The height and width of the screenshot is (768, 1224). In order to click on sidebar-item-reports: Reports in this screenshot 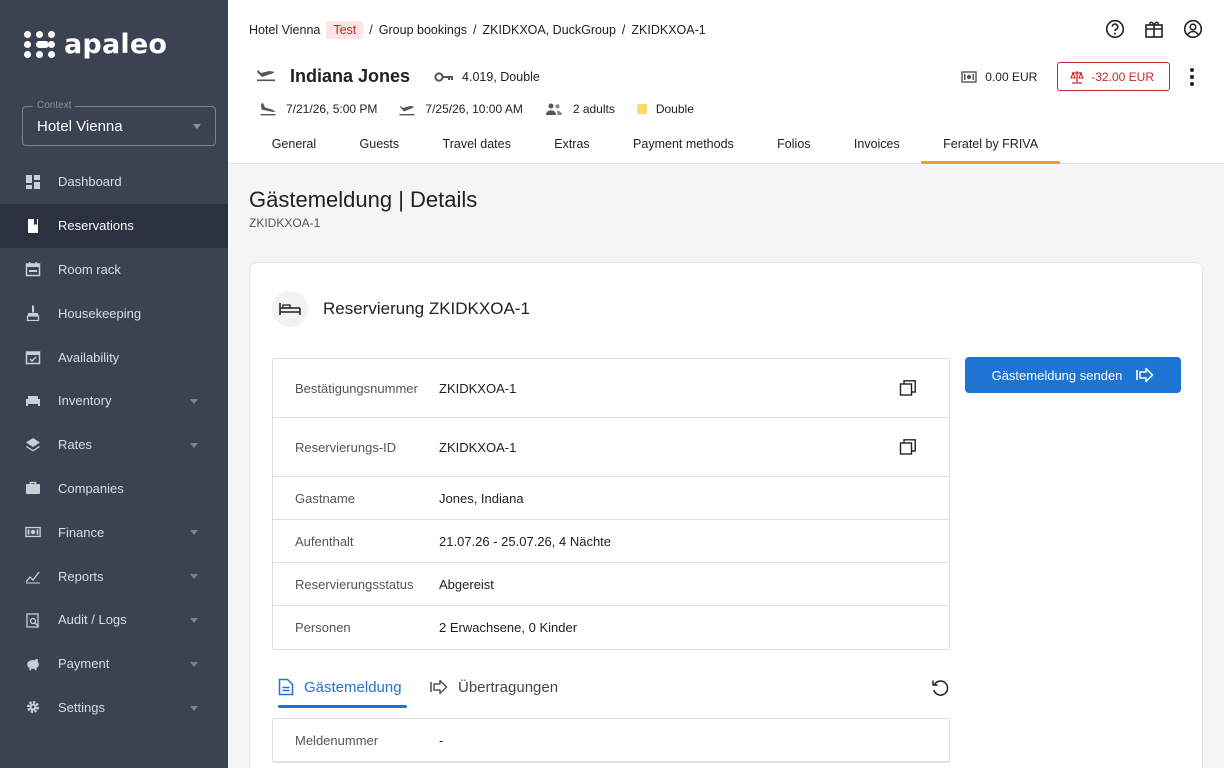, I will do `click(114, 576)`.